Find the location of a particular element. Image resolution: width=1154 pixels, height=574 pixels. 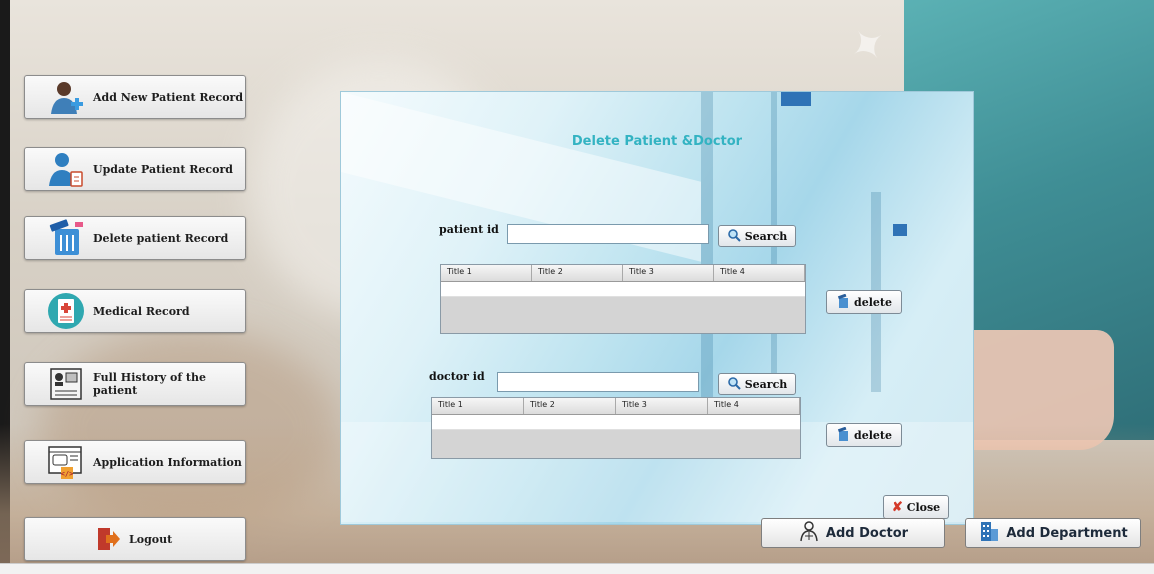

add-patient-button: Add New Patient Record is located at coordinates (135, 97).